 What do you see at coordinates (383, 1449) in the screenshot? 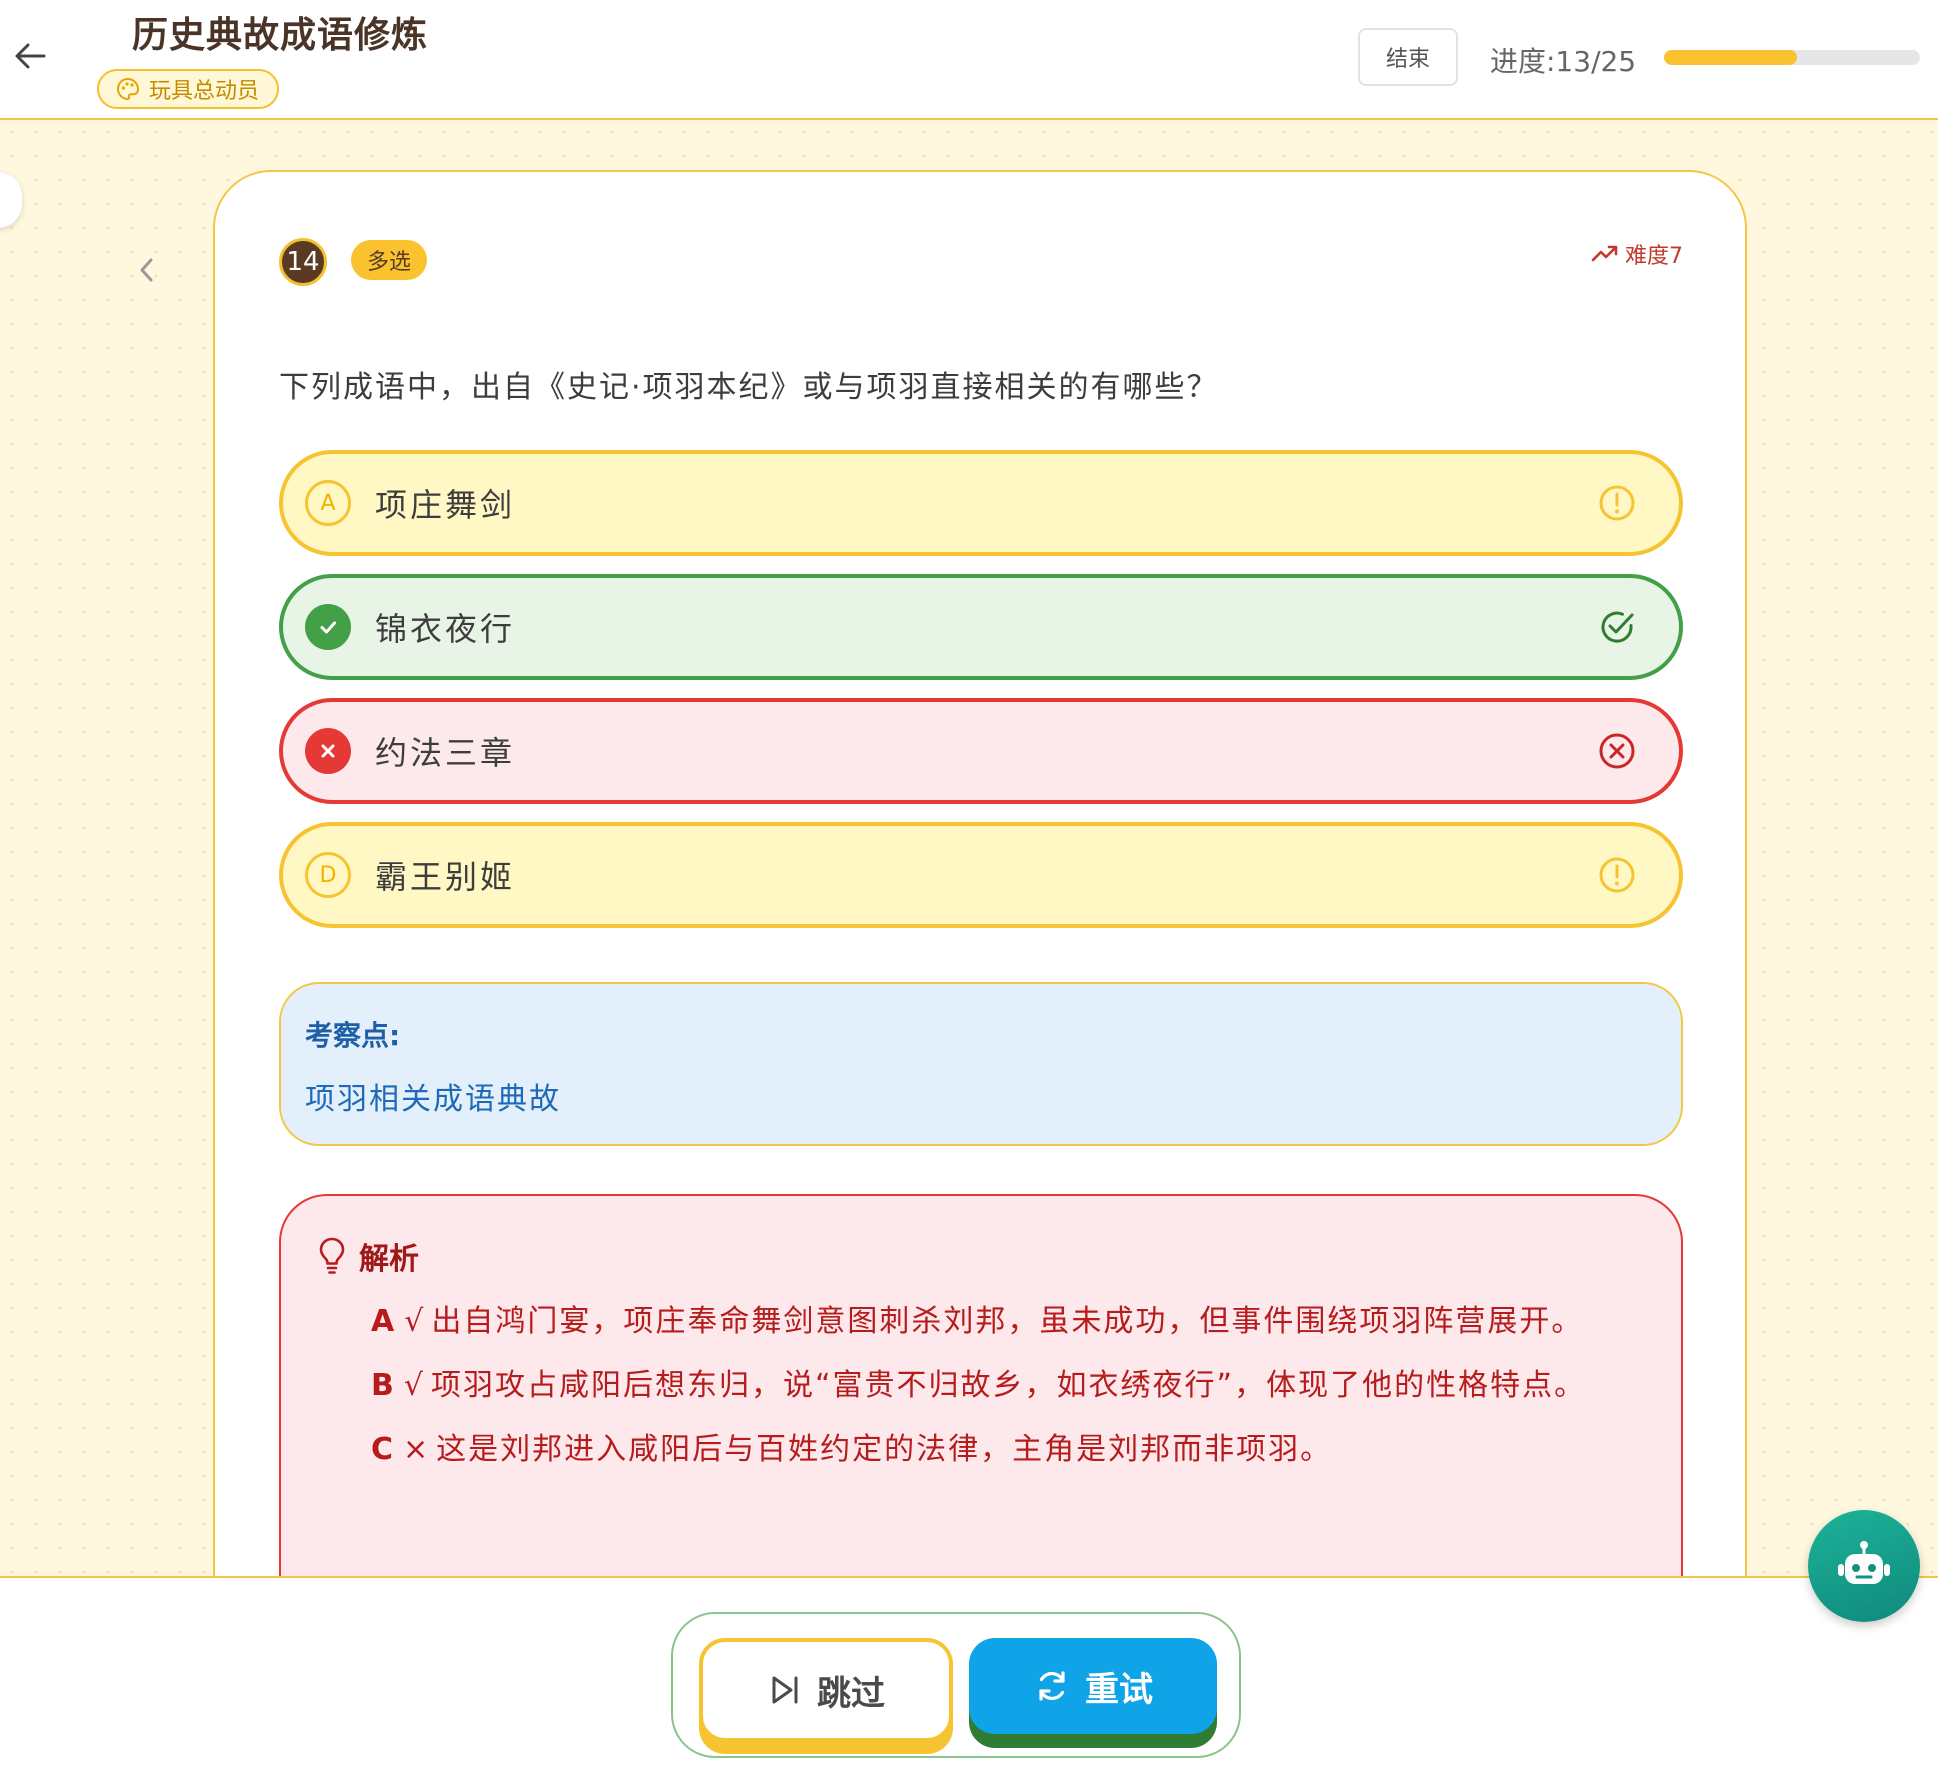
I see `analysis-item-letter: C` at bounding box center [383, 1449].